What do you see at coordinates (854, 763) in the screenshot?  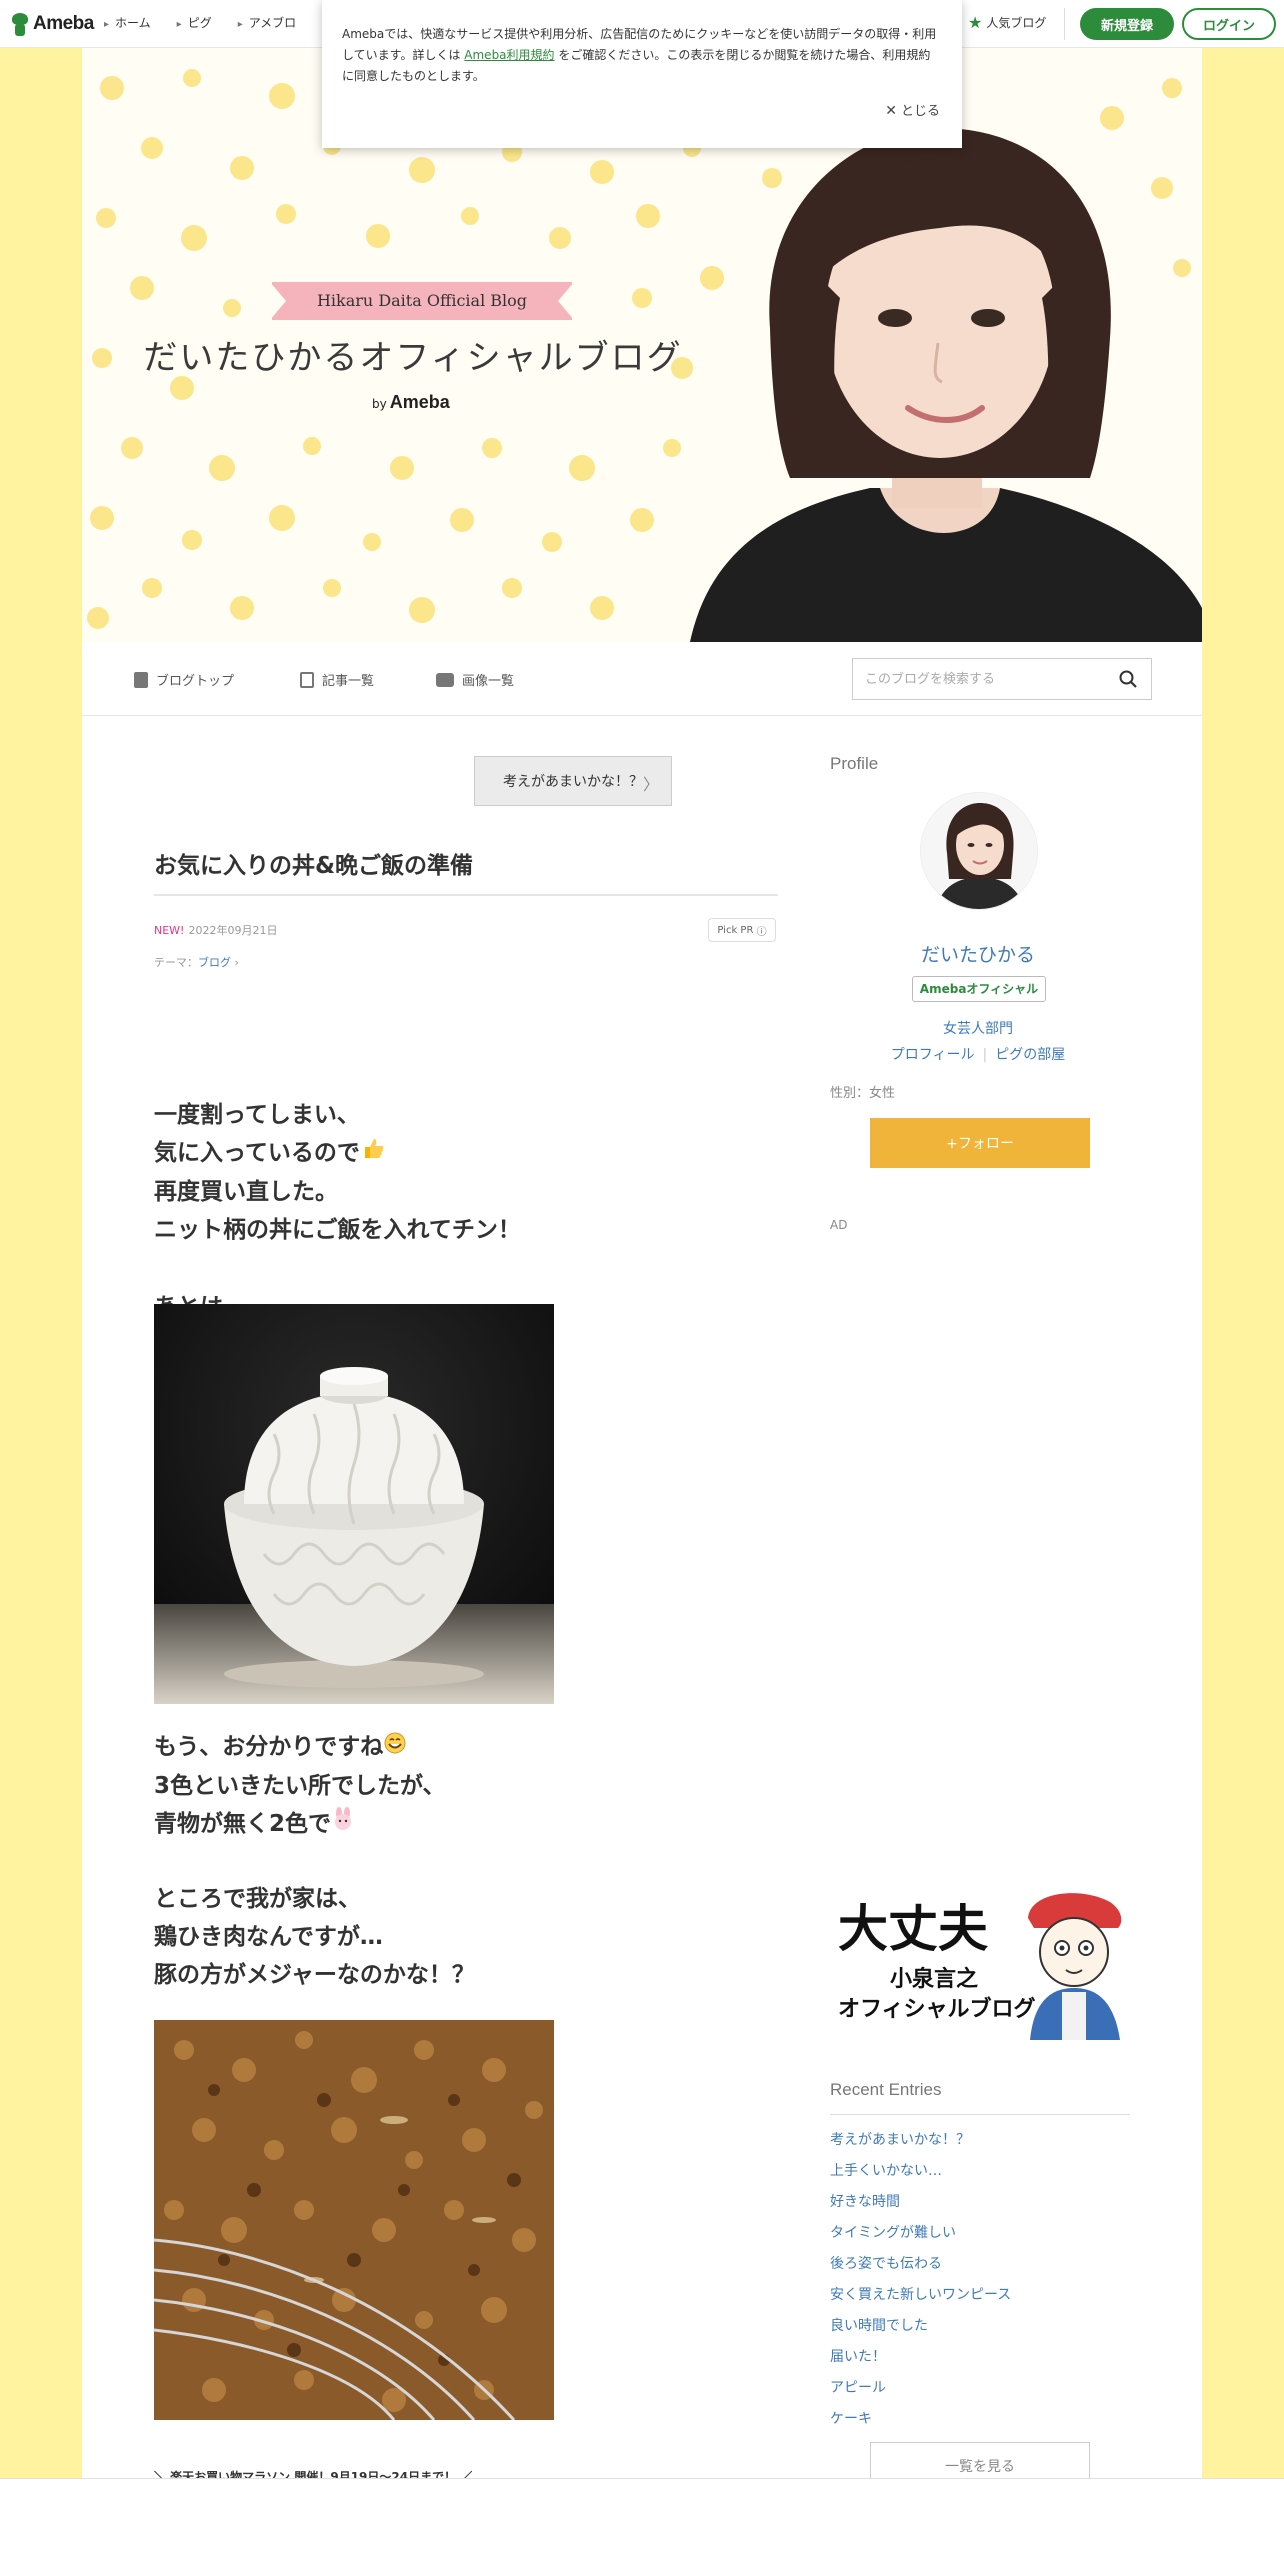 I see `profile-heading: Profile` at bounding box center [854, 763].